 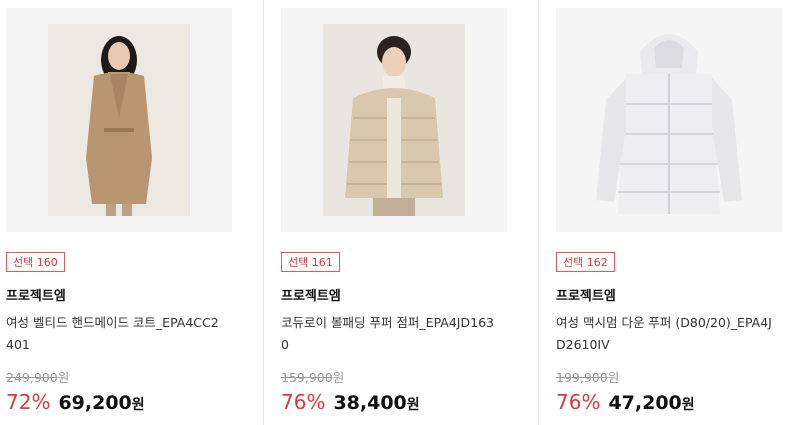 What do you see at coordinates (95, 403) in the screenshot?
I see `sale-price: 69,200` at bounding box center [95, 403].